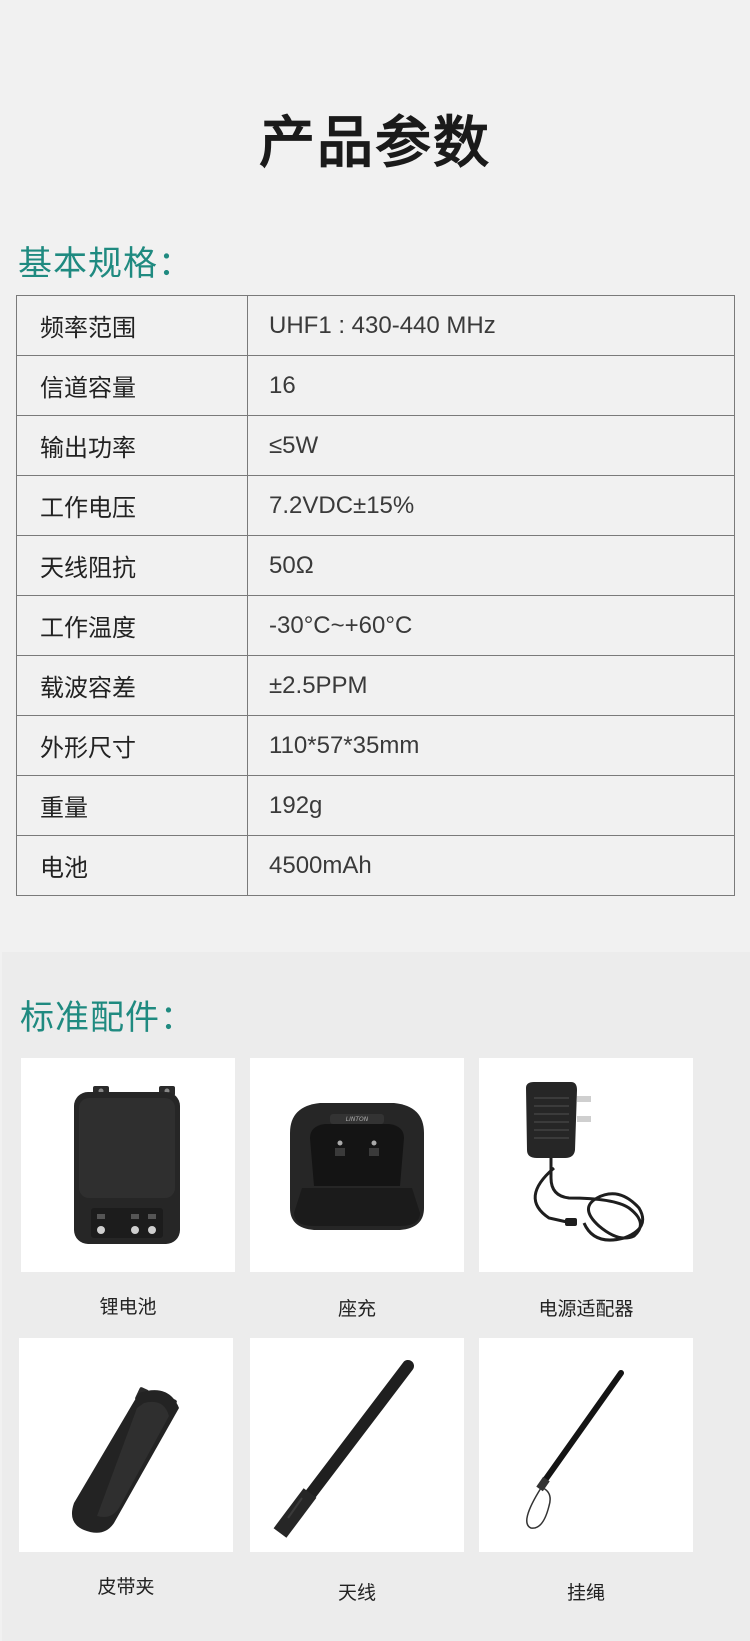 Image resolution: width=750 pixels, height=1641 pixels. What do you see at coordinates (491, 505) in the screenshot?
I see `spec-value: 7.2VDC±15%` at bounding box center [491, 505].